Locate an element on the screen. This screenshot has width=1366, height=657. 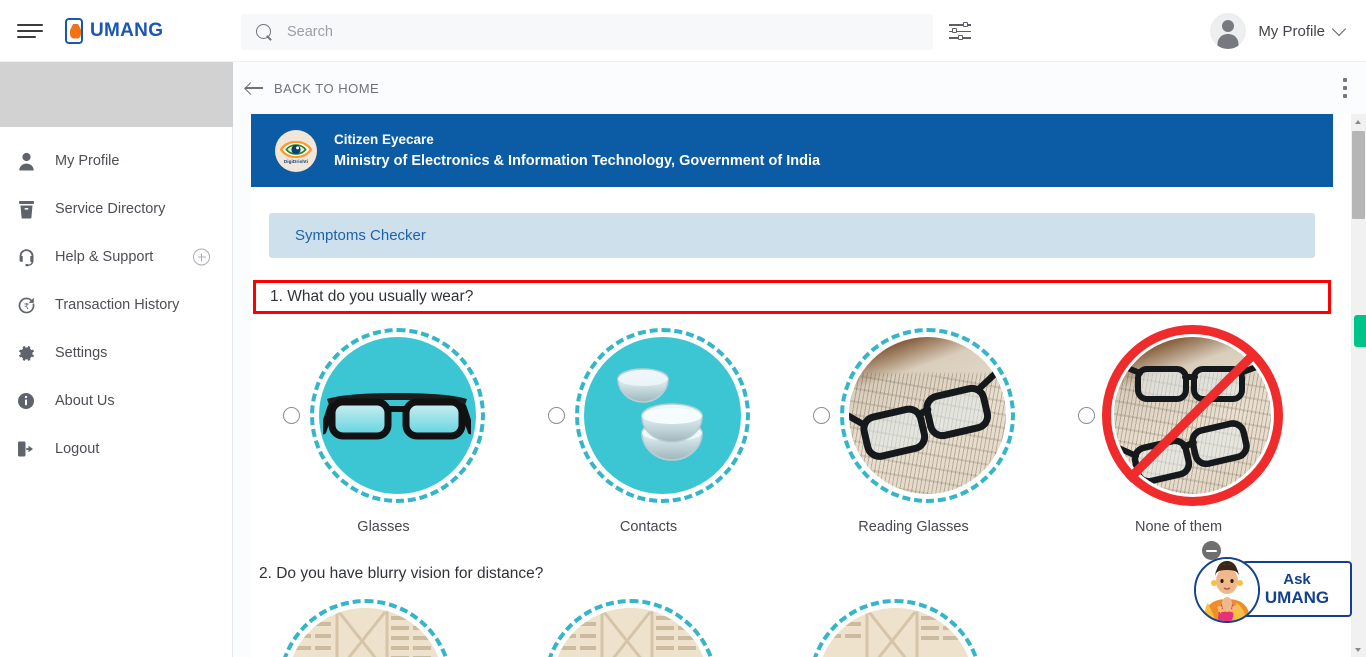
profile-label: My Profile is located at coordinates (1291, 31).